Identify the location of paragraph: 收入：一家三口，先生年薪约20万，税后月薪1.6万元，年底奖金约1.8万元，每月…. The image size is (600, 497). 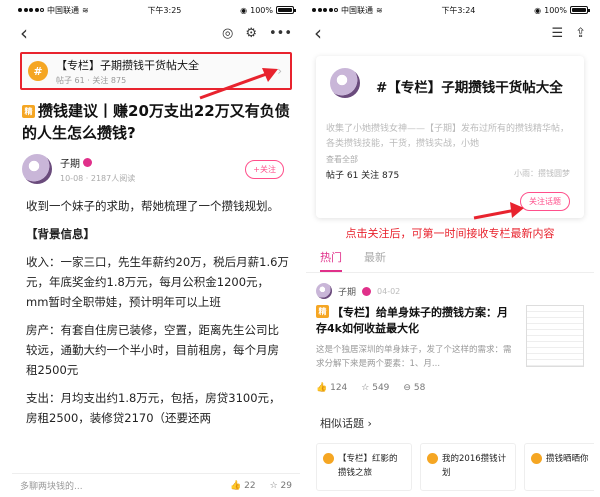
(157, 282).